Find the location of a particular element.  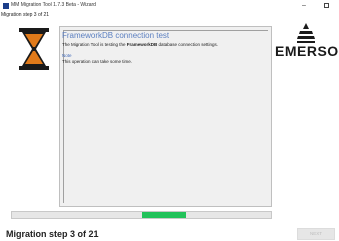

emerson-logo-mark is located at coordinates (306, 33).